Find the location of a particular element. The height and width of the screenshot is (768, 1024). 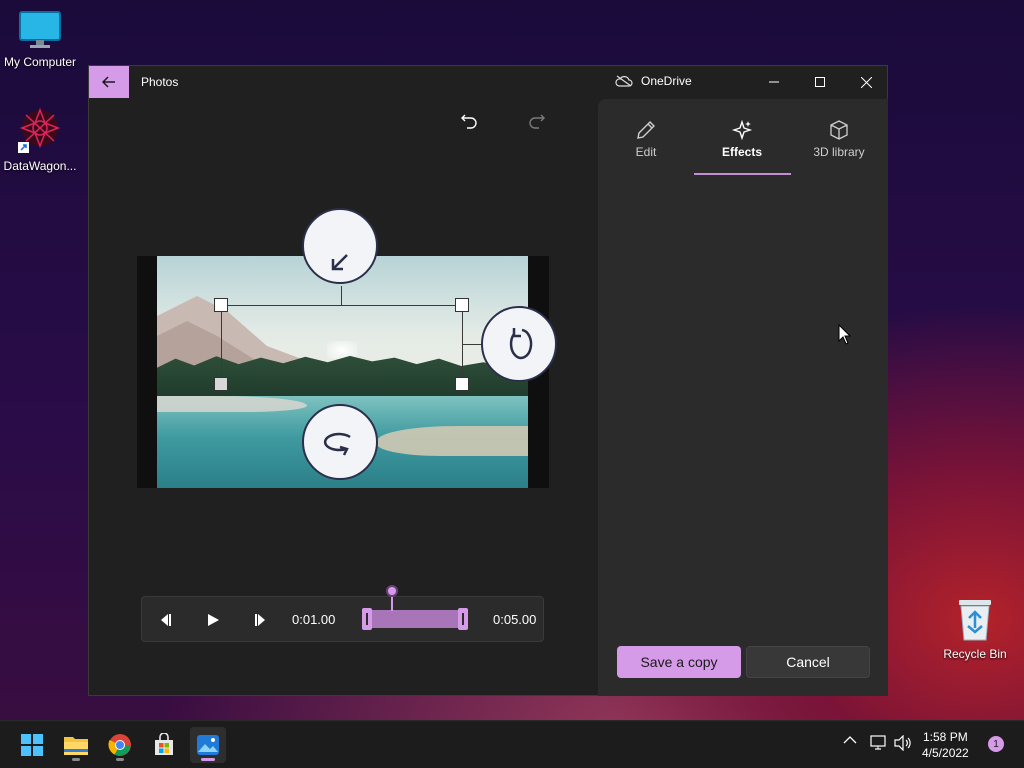

tab-edit: Edit is located at coordinates (646, 144).